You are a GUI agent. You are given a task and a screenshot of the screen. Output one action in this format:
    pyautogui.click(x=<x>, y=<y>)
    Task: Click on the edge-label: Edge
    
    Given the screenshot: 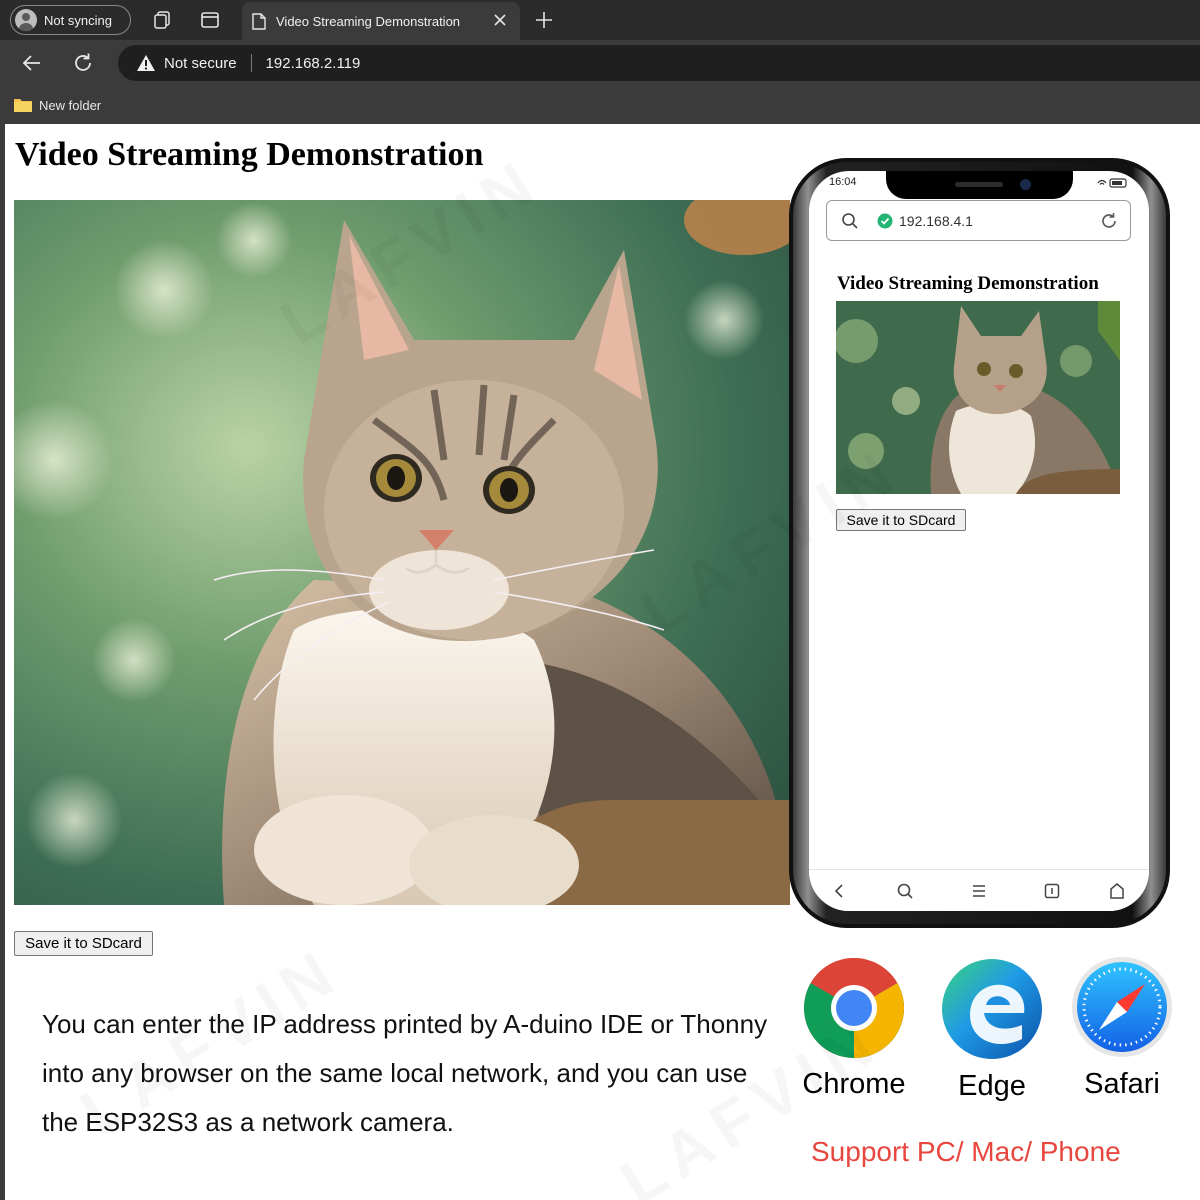 What is the action you would take?
    pyautogui.click(x=992, y=1086)
    